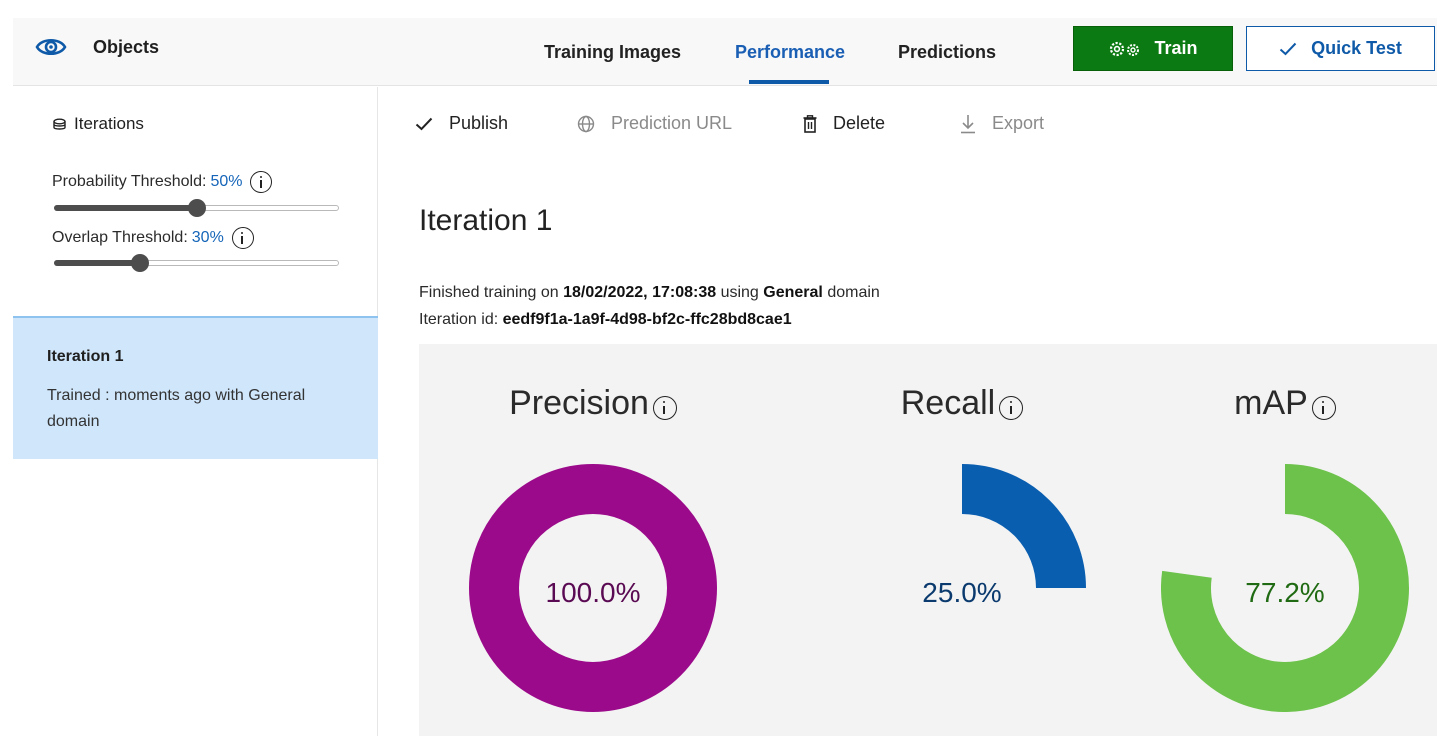 The image size is (1437, 736). I want to click on map-header: mAP, so click(1285, 403).